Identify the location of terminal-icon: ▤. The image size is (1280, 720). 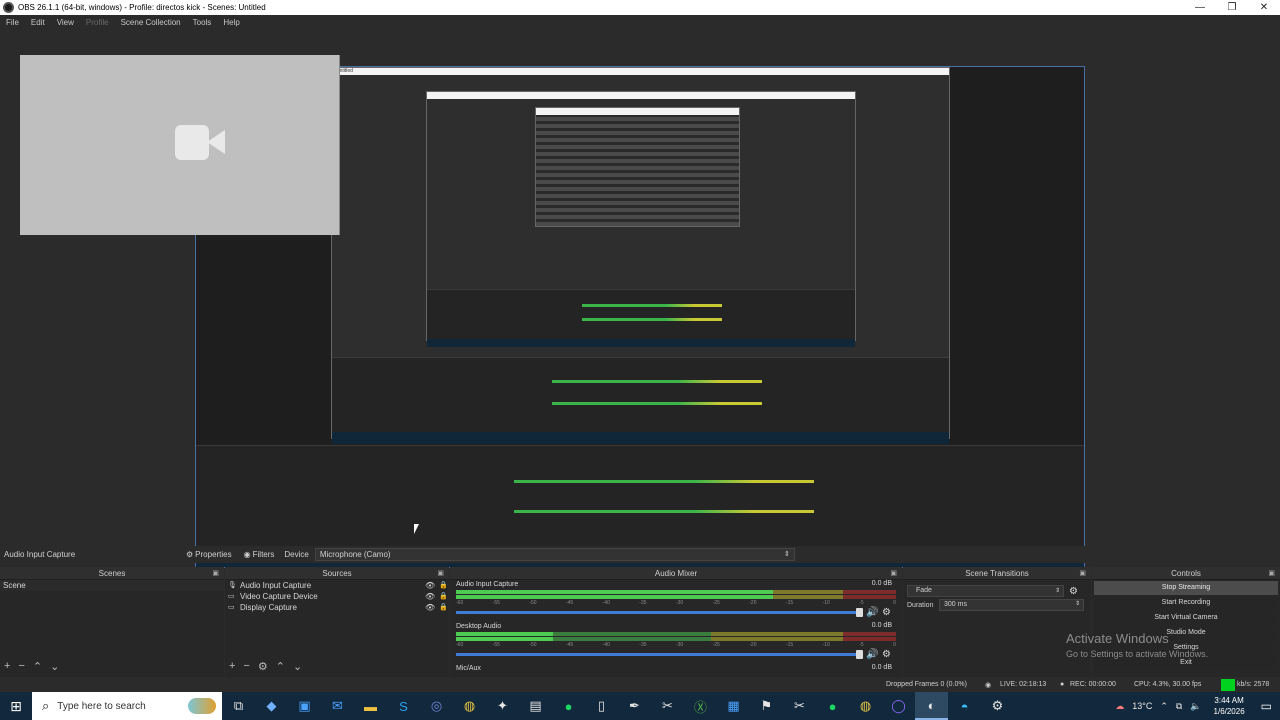
(535, 706).